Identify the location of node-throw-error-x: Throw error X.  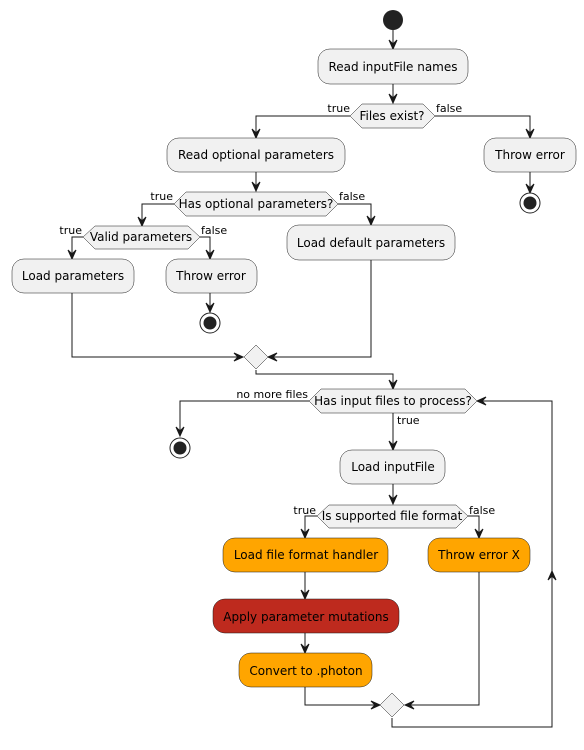
(479, 555).